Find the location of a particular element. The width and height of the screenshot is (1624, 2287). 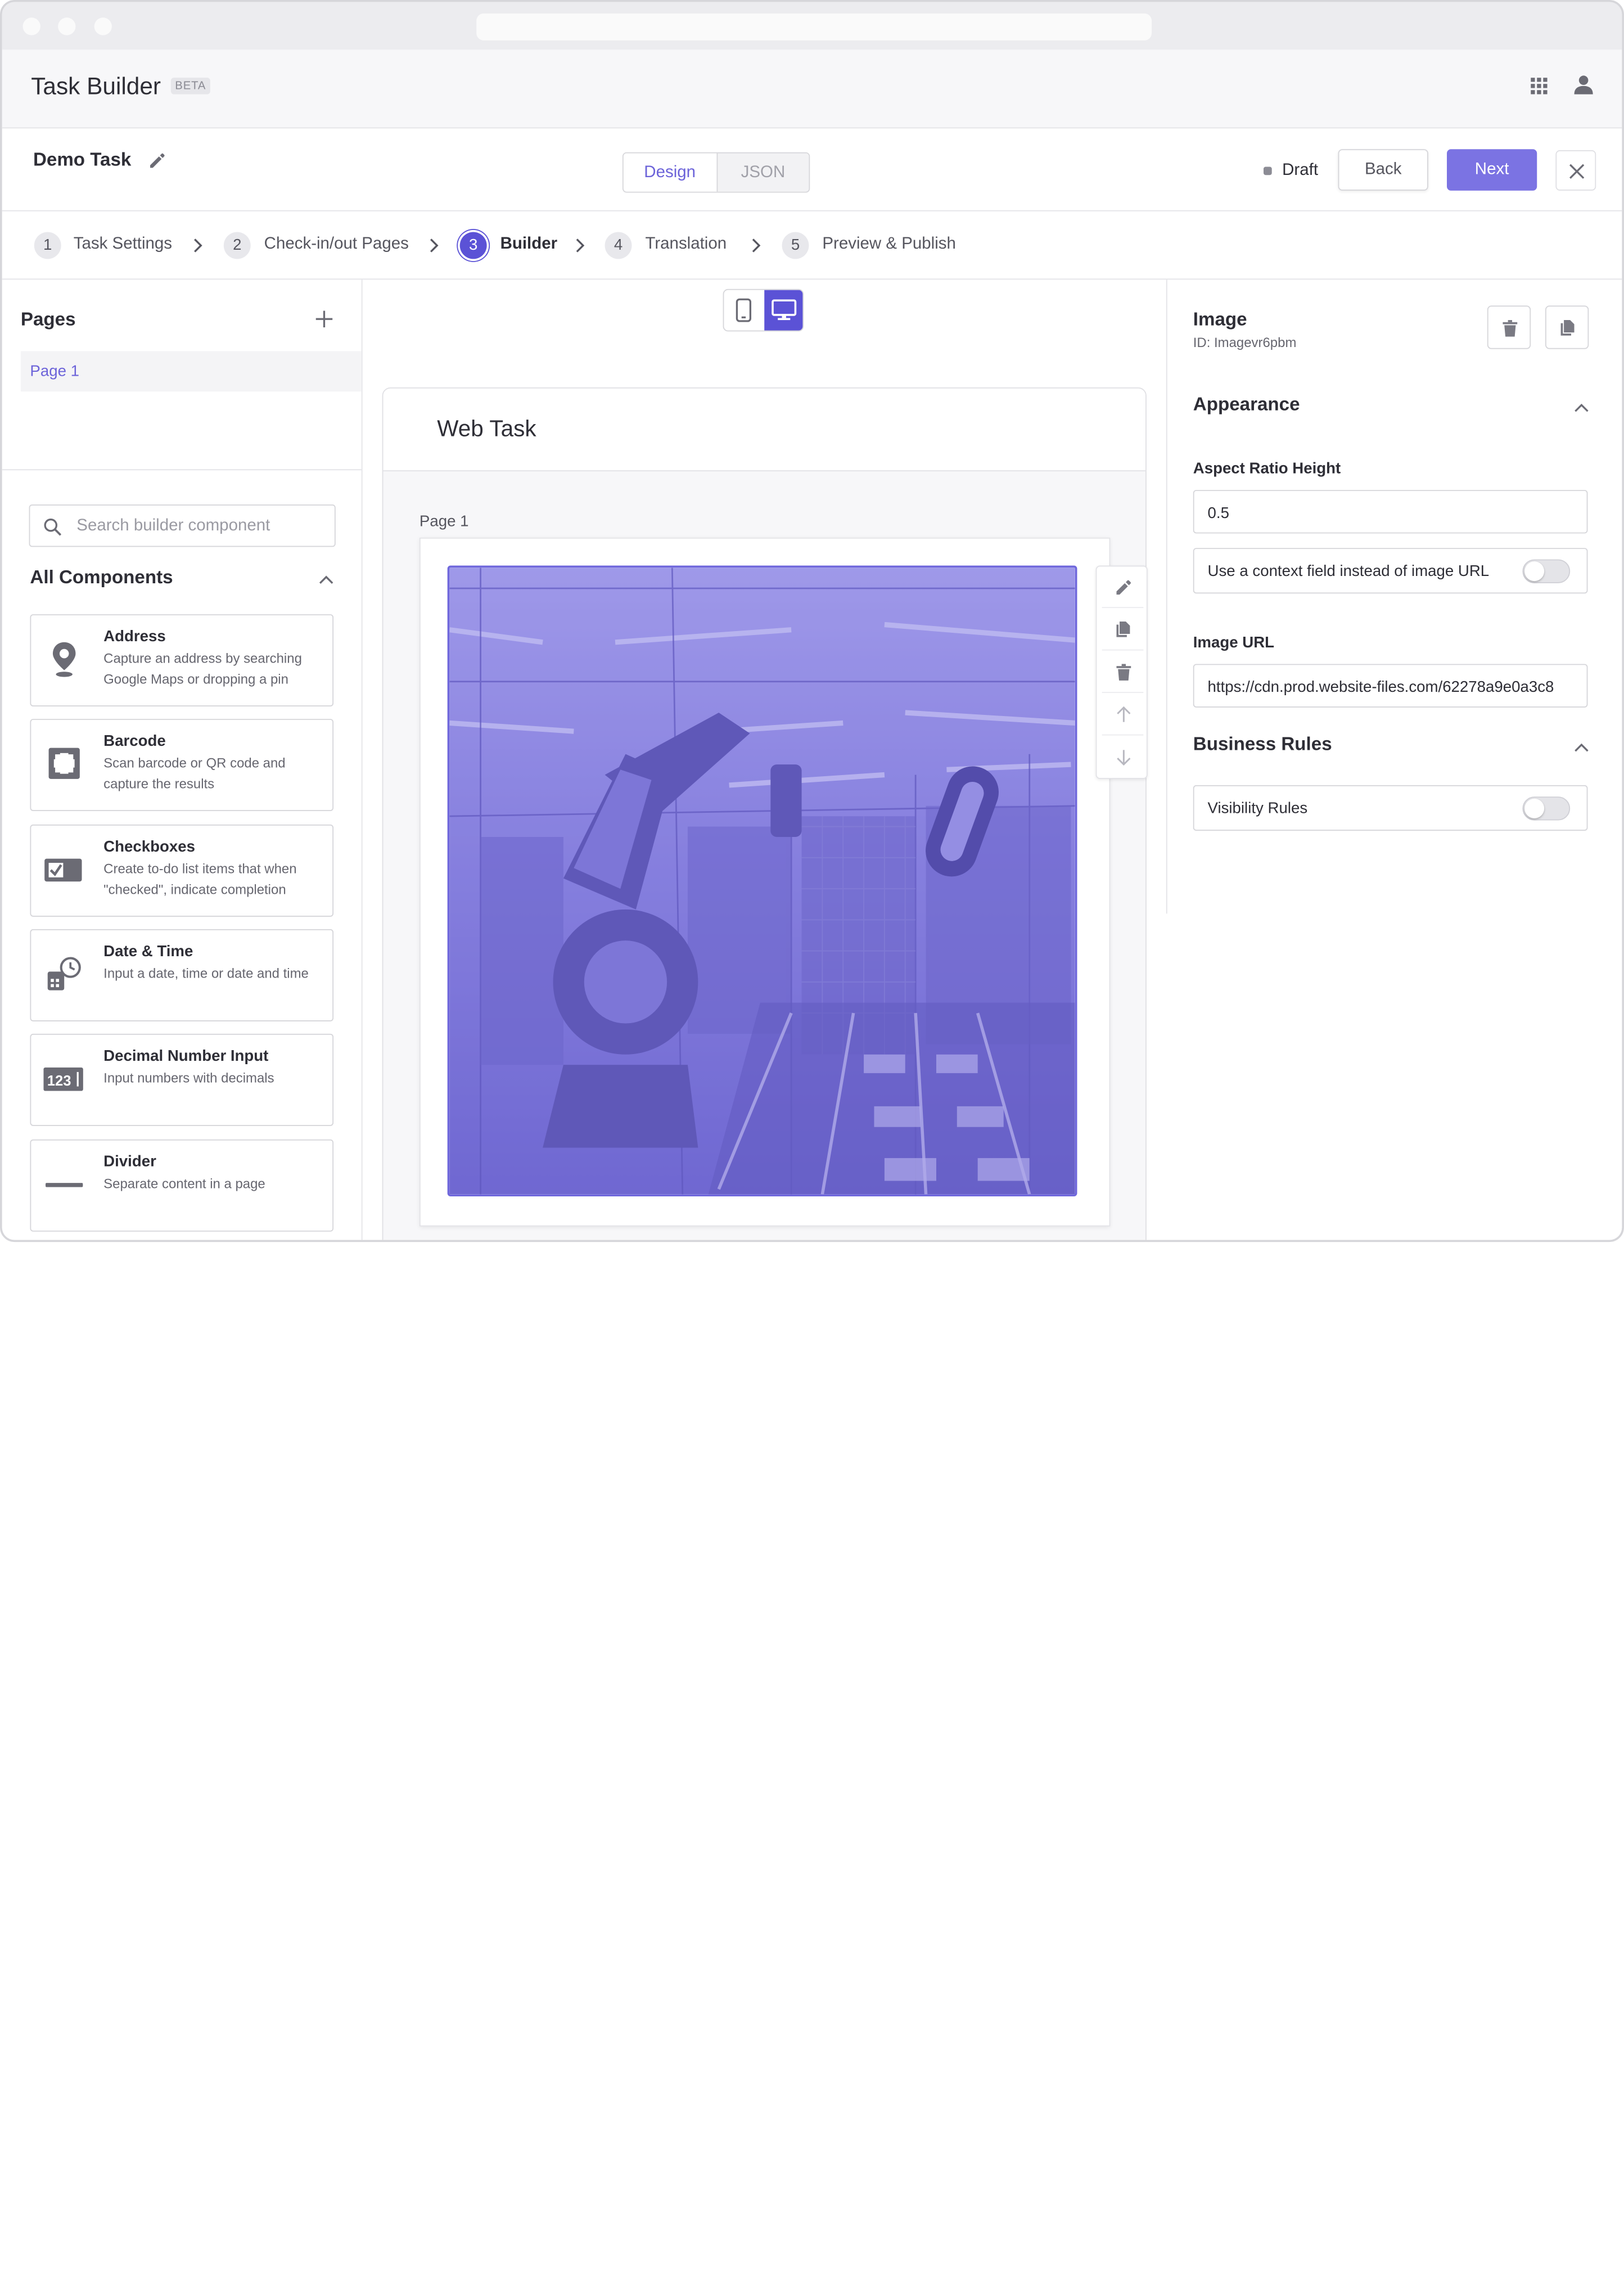

visibility-rules-label: Visibility Rules is located at coordinates (1257, 809).